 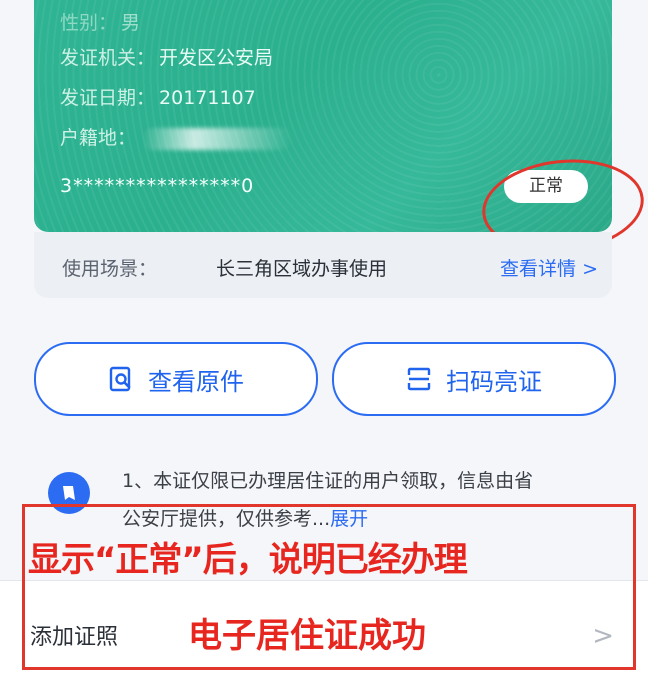 I want to click on gender-value: 男, so click(x=131, y=23).